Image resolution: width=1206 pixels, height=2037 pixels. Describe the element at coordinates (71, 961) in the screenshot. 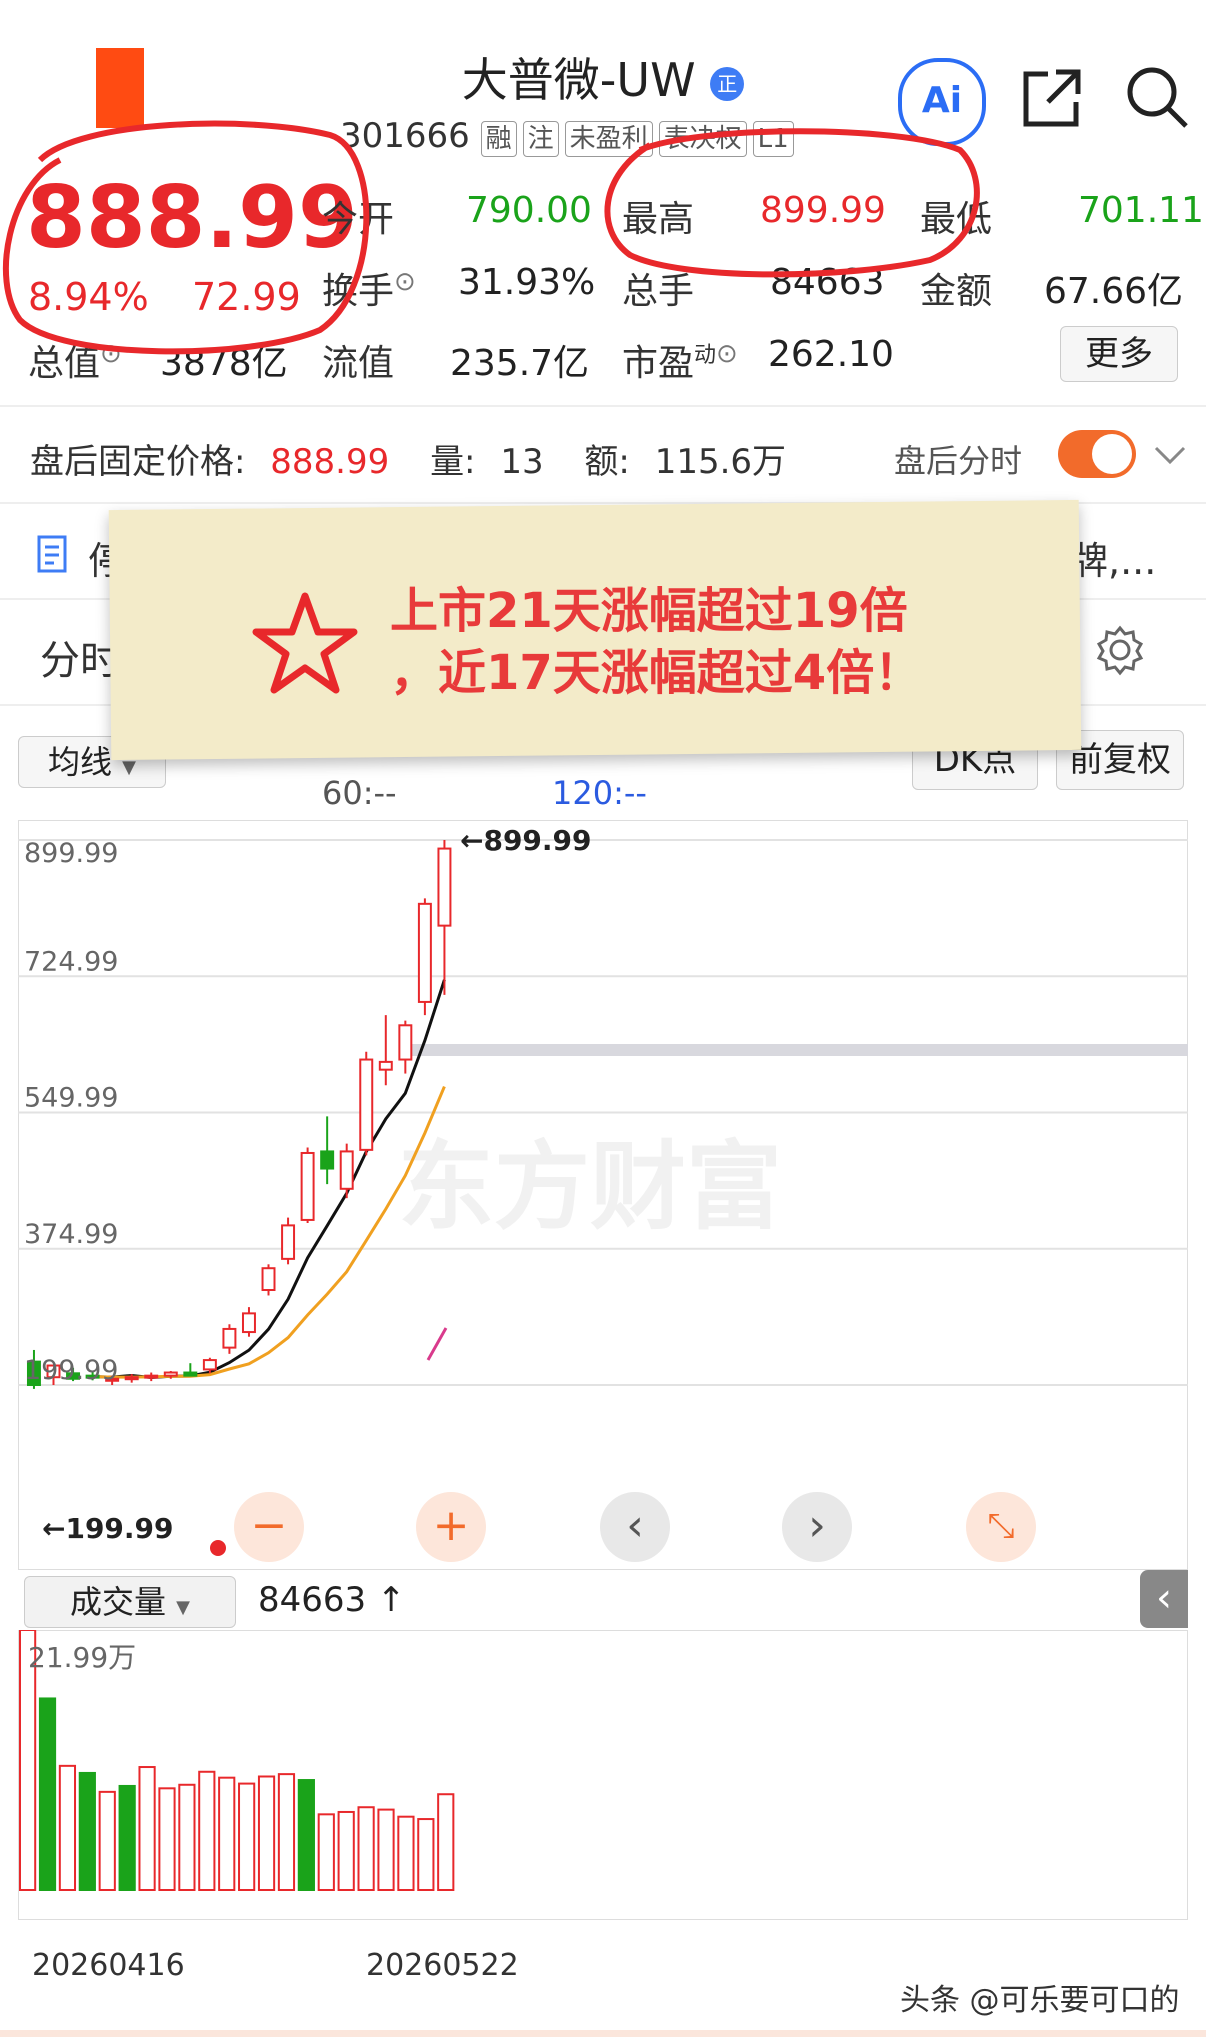

I see `y-tick-label: 724.99` at that location.